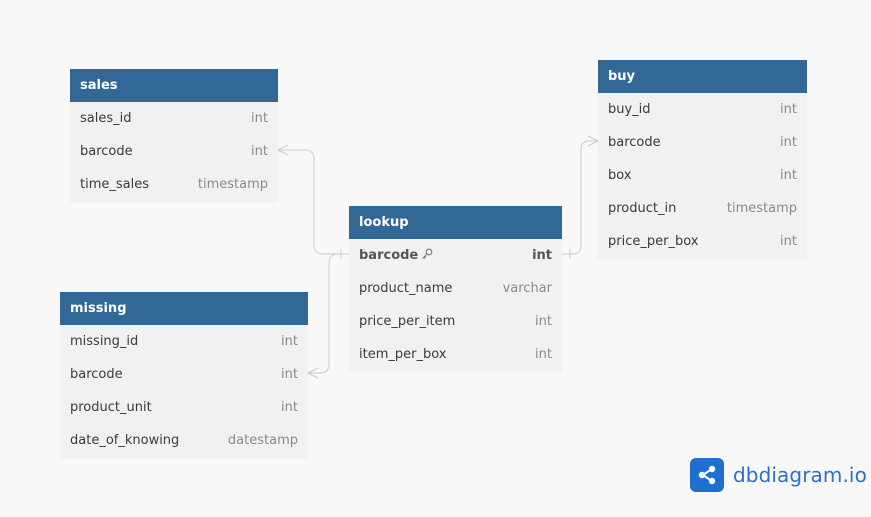 The height and width of the screenshot is (517, 871). What do you see at coordinates (114, 184) in the screenshot?
I see `field-name: time_sales` at bounding box center [114, 184].